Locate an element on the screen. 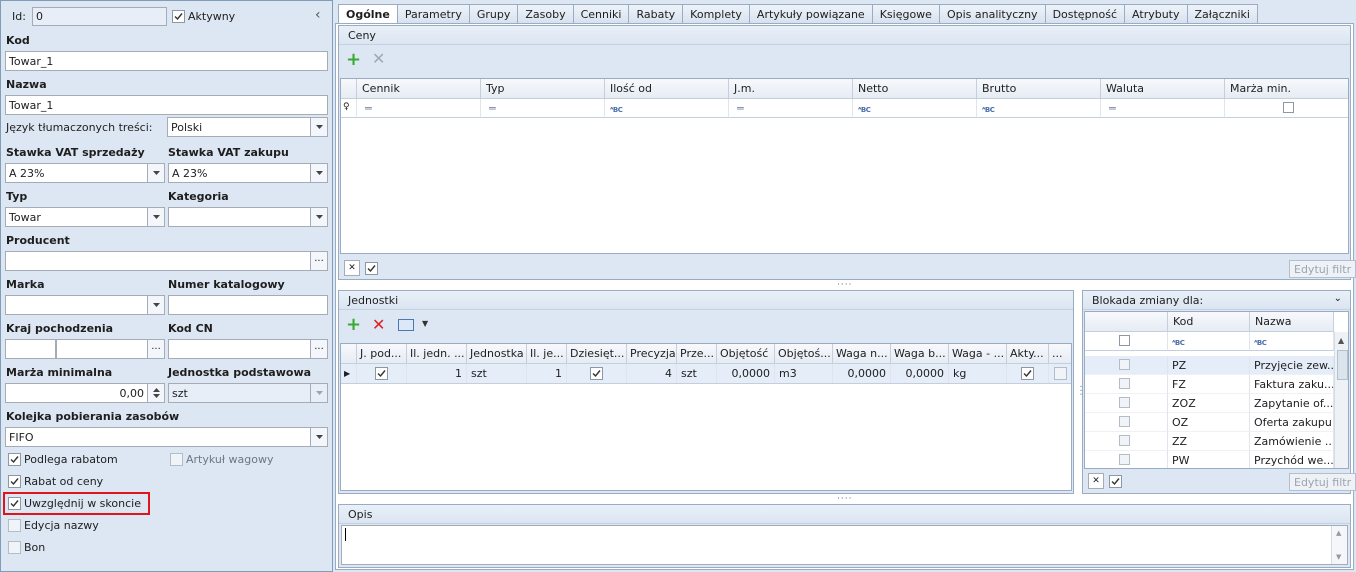  kraj-kod-input is located at coordinates (30, 349).